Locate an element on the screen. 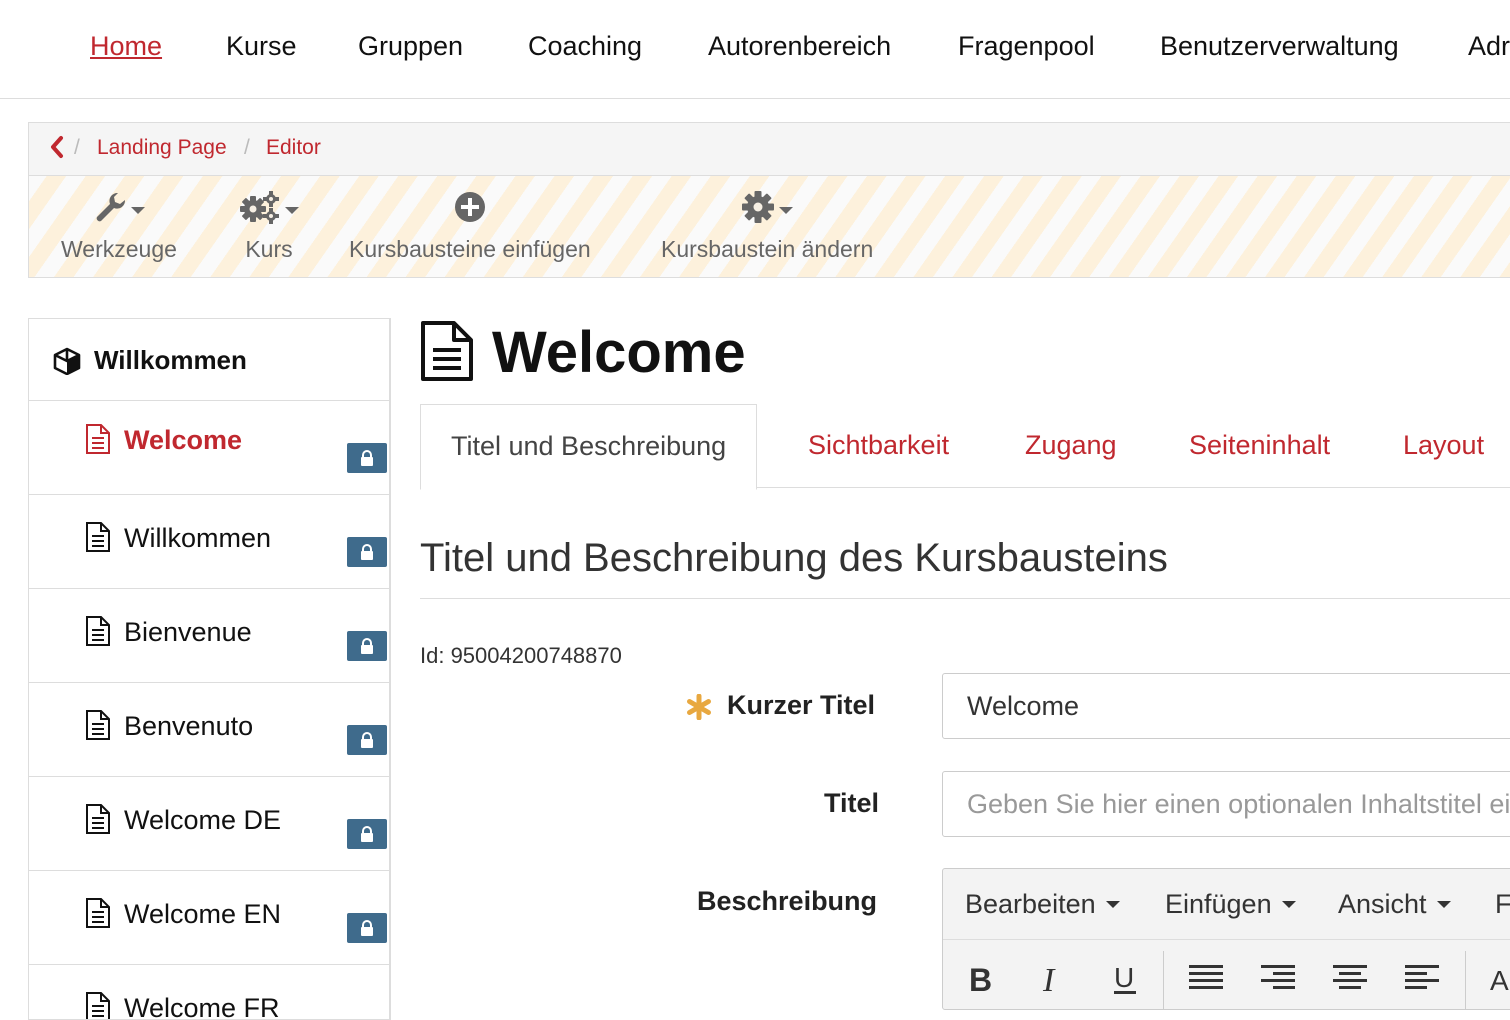  tree-root-item: Willkommen is located at coordinates (209, 360).